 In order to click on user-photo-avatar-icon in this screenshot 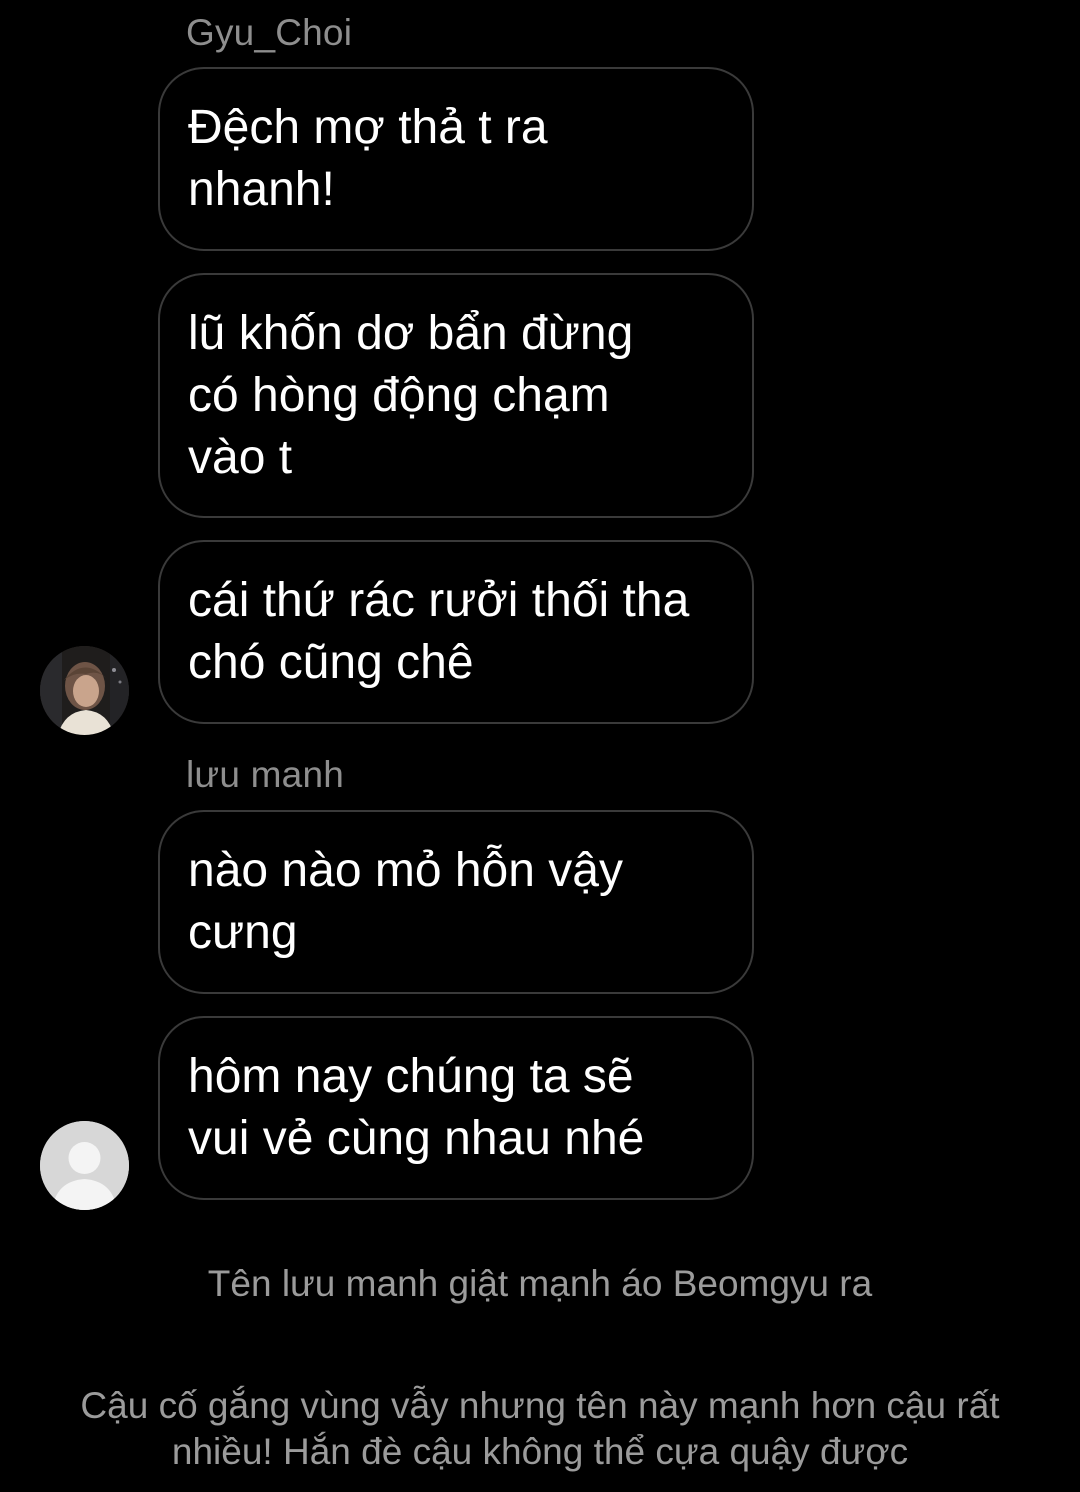, I will do `click(84, 690)`.